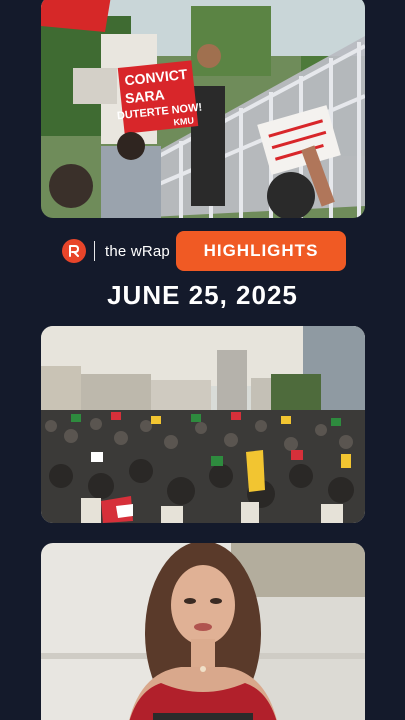 Image resolution: width=405 pixels, height=720 pixels. What do you see at coordinates (137, 251) in the screenshot?
I see `brand-name: the wRap` at bounding box center [137, 251].